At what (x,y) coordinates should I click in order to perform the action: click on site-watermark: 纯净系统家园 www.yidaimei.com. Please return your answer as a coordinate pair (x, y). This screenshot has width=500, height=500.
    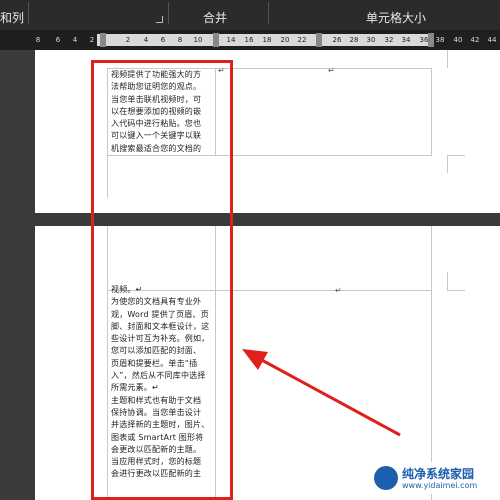
    Looking at the image, I should click on (433, 478).